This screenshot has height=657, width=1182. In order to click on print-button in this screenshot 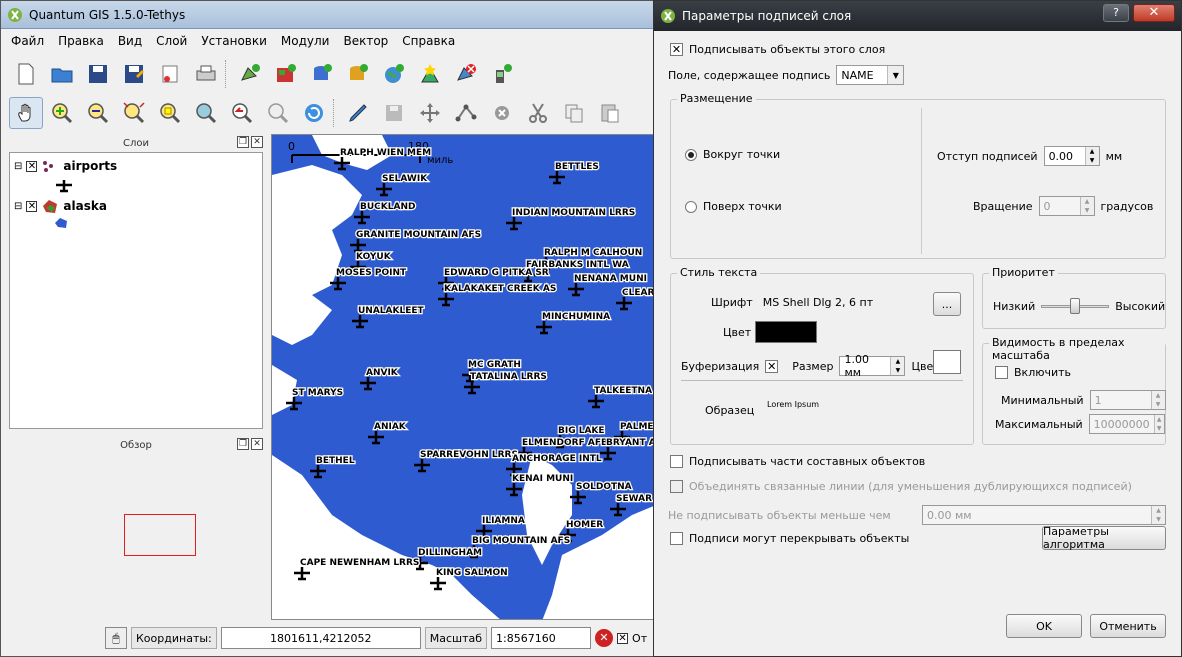, I will do `click(206, 74)`.